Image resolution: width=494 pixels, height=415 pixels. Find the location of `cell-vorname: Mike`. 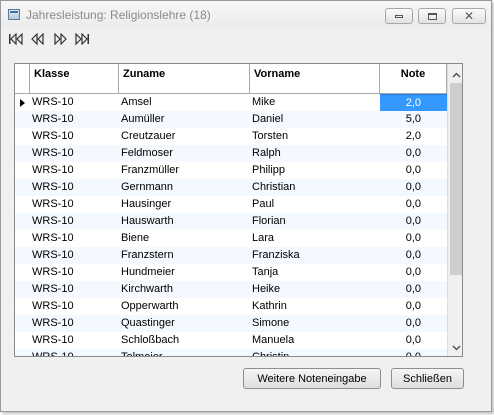

cell-vorname: Mike is located at coordinates (264, 102).